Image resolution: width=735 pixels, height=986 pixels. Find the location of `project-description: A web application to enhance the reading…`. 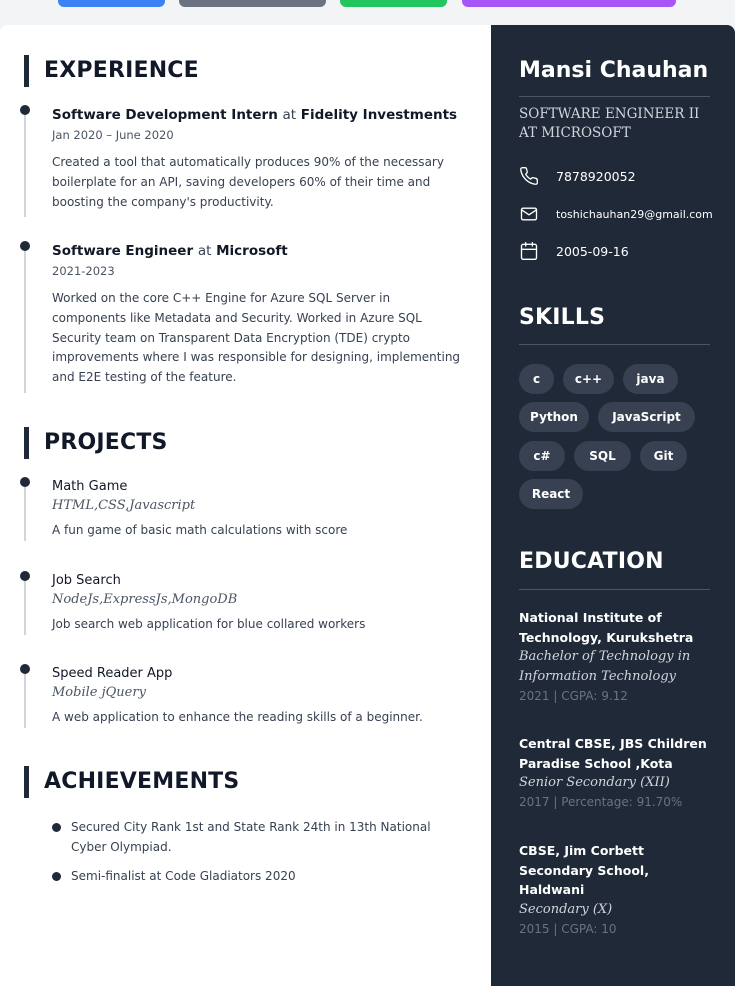

project-description: A web application to enhance the reading… is located at coordinates (237, 717).